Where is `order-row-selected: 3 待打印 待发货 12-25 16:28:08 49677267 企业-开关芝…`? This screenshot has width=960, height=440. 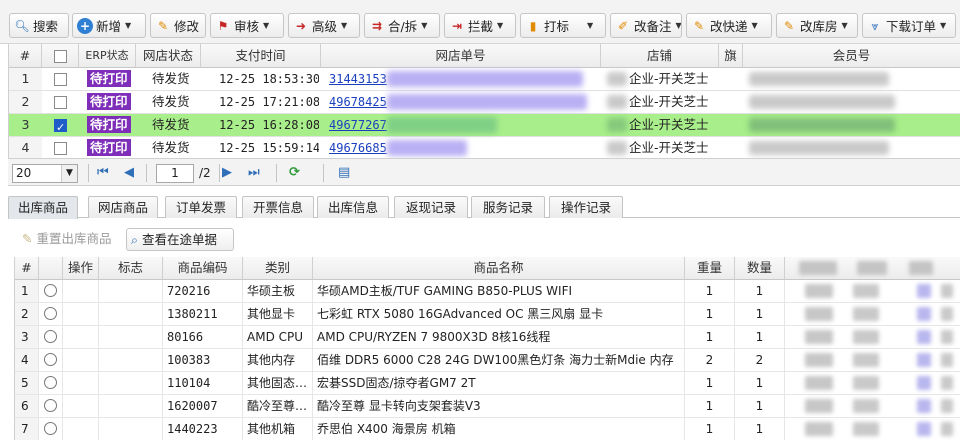 order-row-selected: 3 待打印 待发货 12-25 16:28:08 49677267 企业-开关芝… is located at coordinates (484, 125).